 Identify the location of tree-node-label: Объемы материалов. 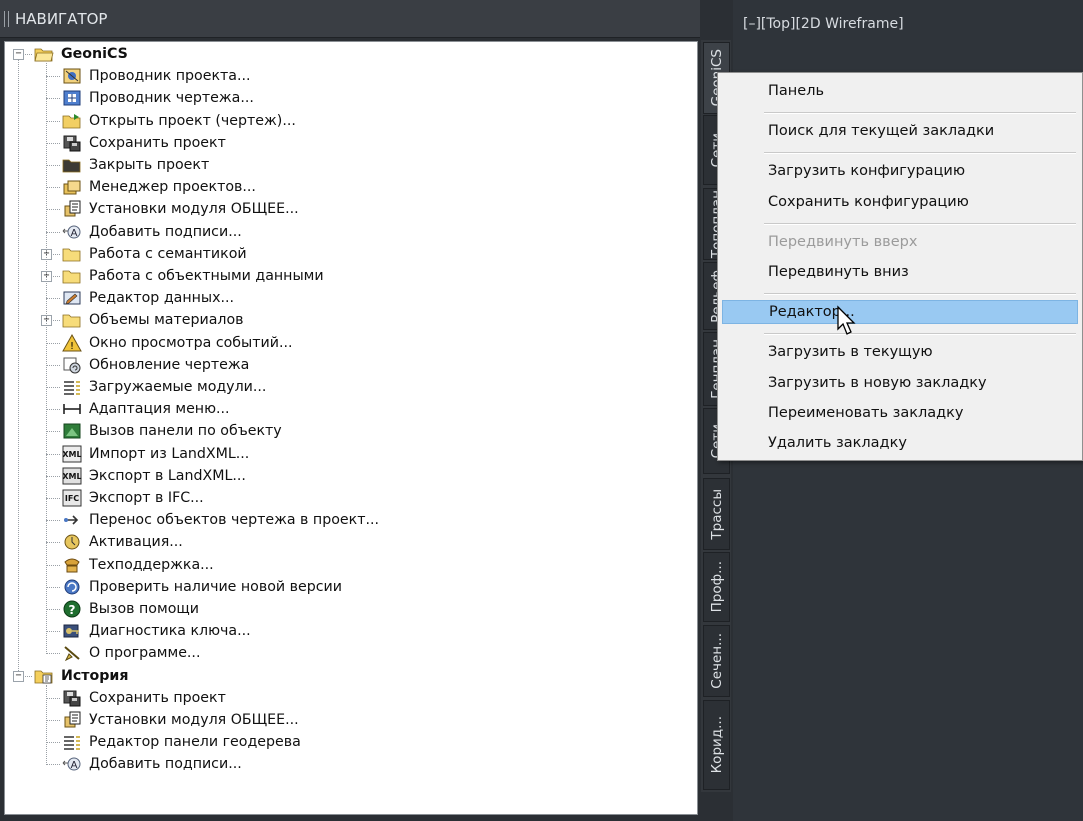
(166, 320).